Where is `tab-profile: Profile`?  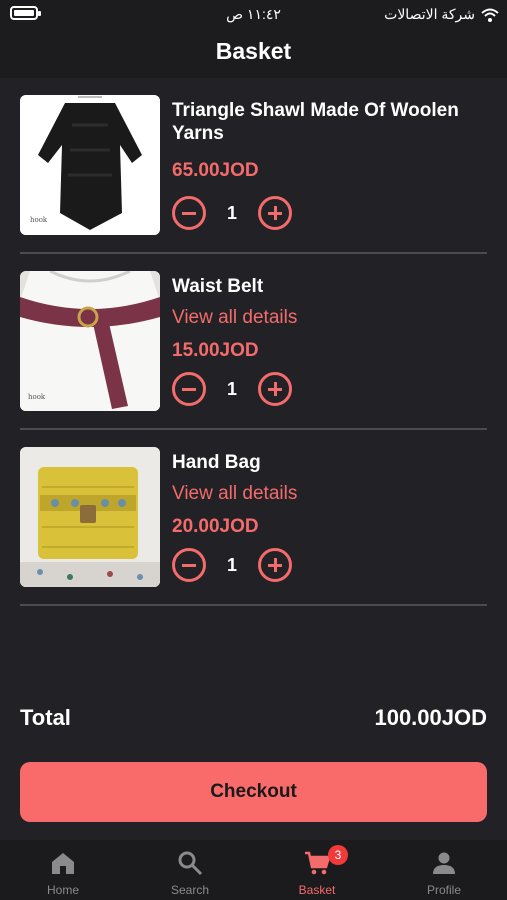 tab-profile: Profile is located at coordinates (444, 870).